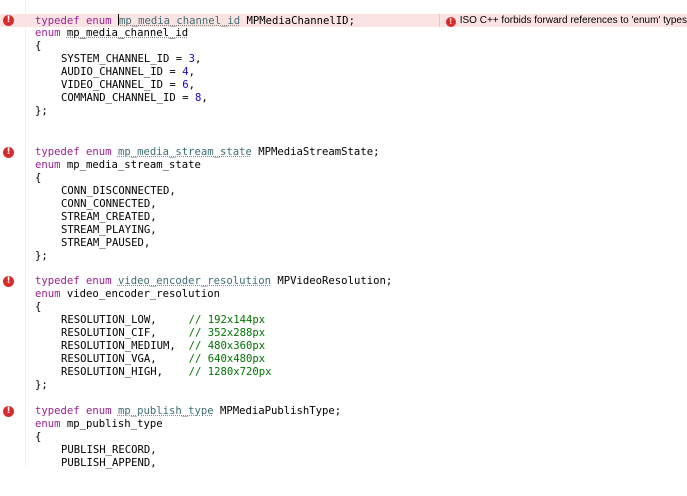 Image resolution: width=687 pixels, height=496 pixels. What do you see at coordinates (343, 424) in the screenshot?
I see `code-line: enum mp_publish_type` at bounding box center [343, 424].